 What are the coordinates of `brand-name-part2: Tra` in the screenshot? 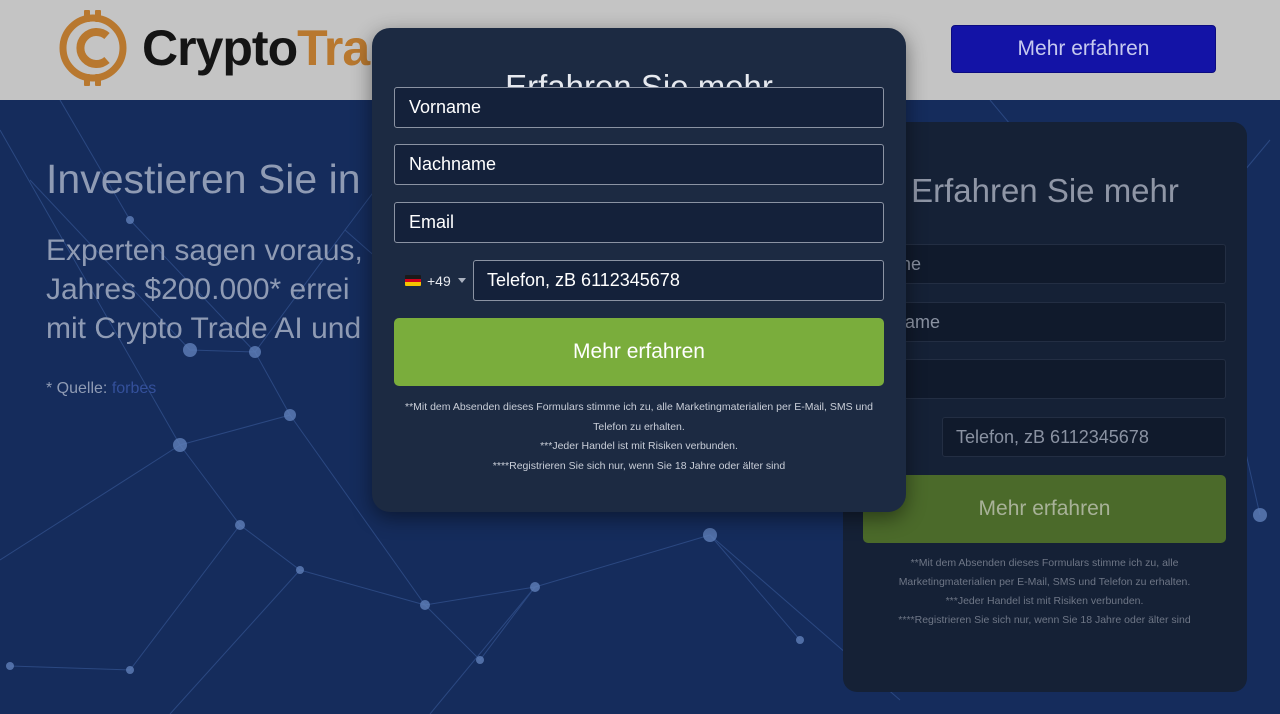 It's located at (333, 48).